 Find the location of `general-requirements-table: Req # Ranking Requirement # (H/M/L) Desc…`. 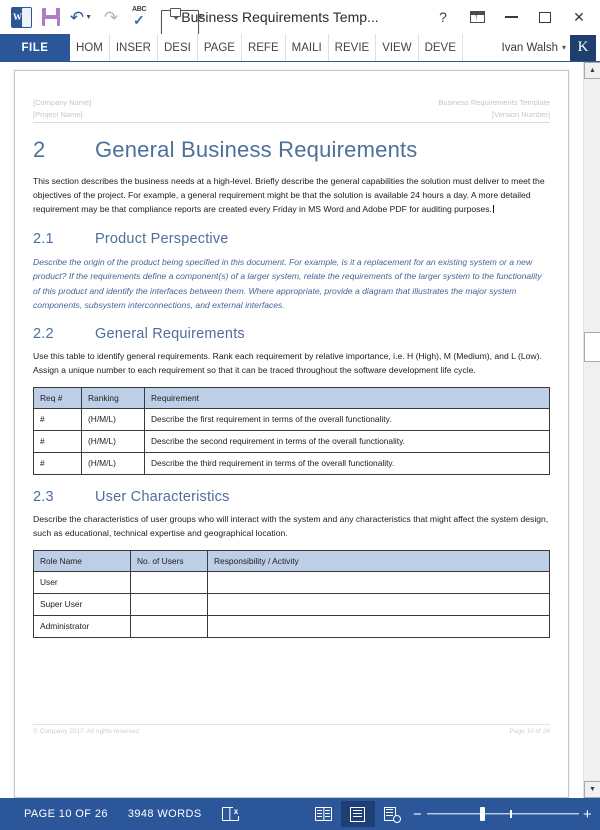

general-requirements-table: Req # Ranking Requirement # (H/M/L) Desc… is located at coordinates (291, 430).